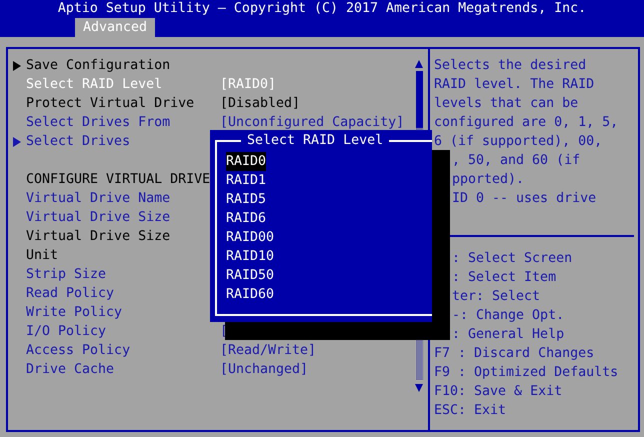 The height and width of the screenshot is (437, 644). I want to click on help-text: 6 (if supported), 00,, so click(518, 142).